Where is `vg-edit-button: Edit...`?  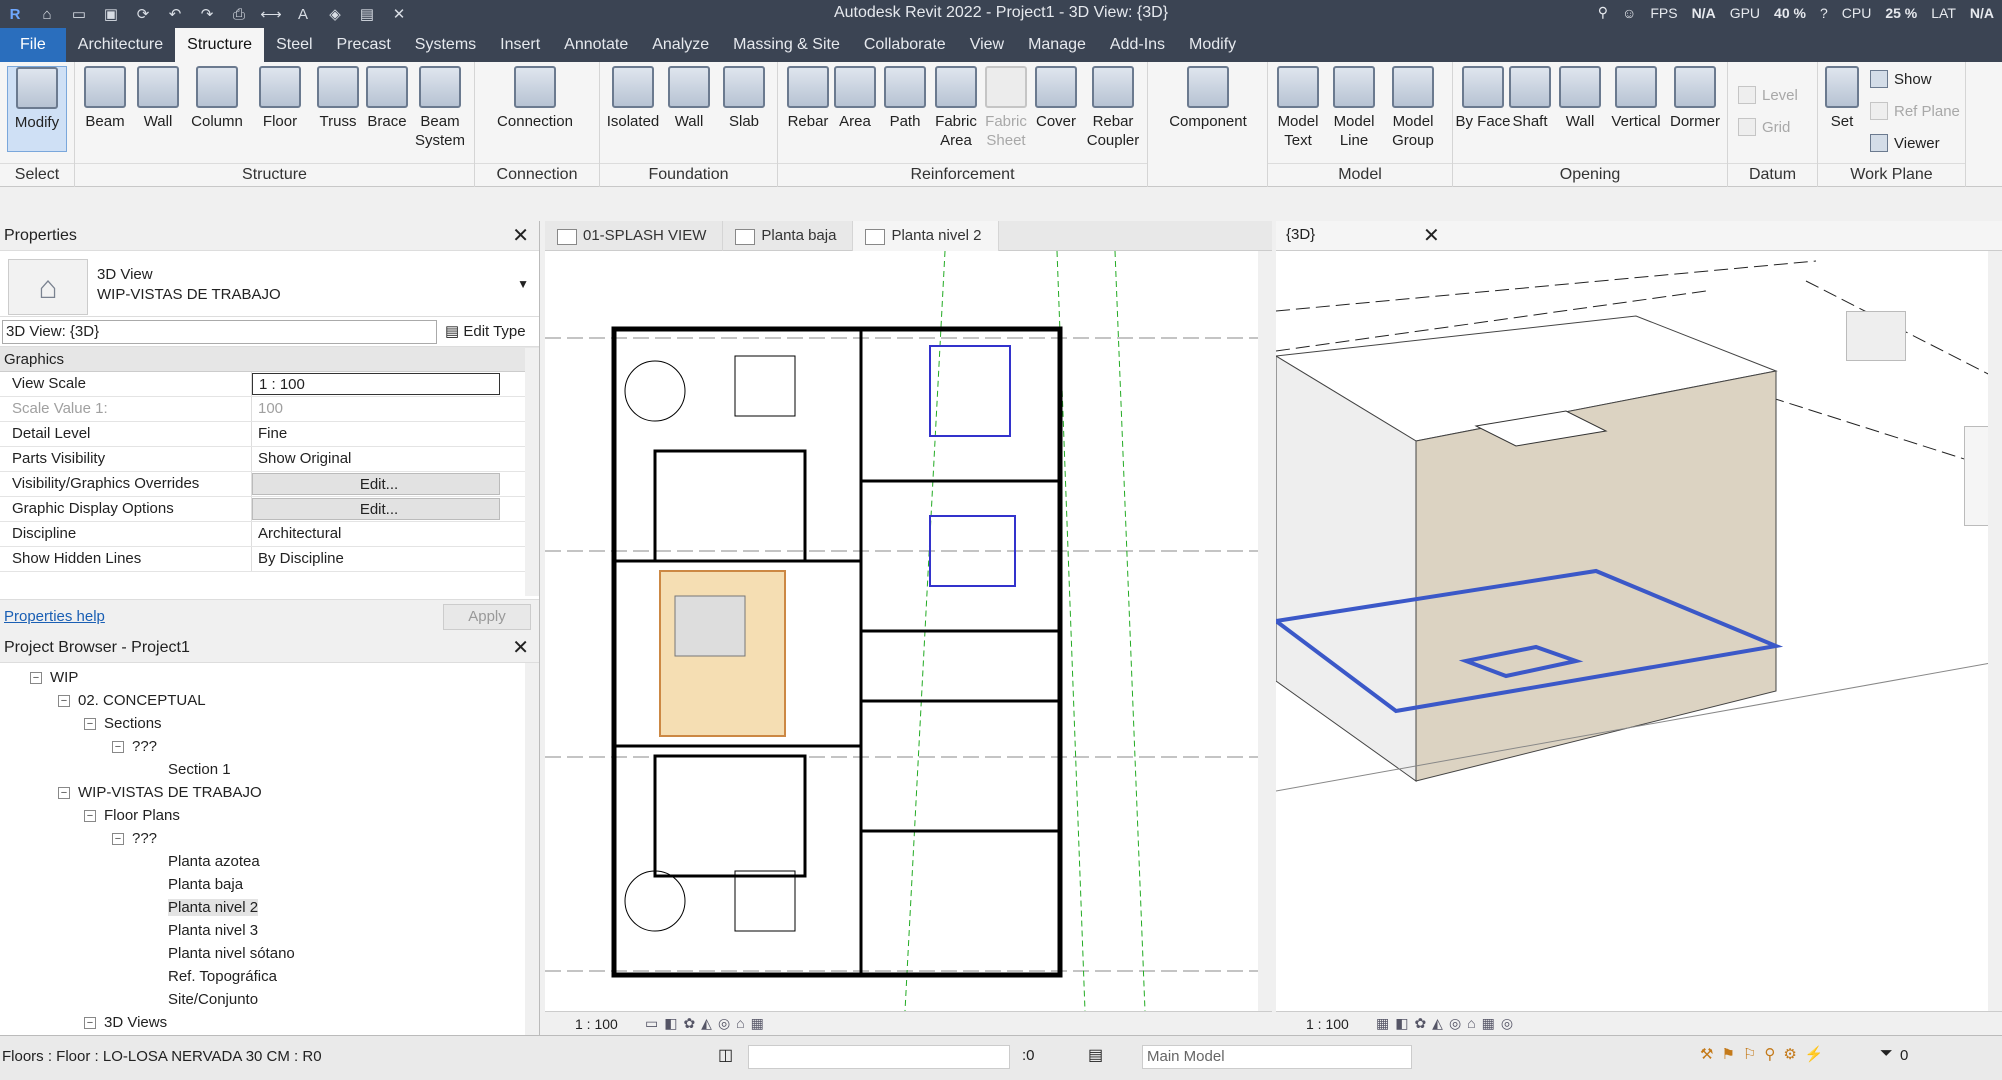
vg-edit-button: Edit... is located at coordinates (376, 484).